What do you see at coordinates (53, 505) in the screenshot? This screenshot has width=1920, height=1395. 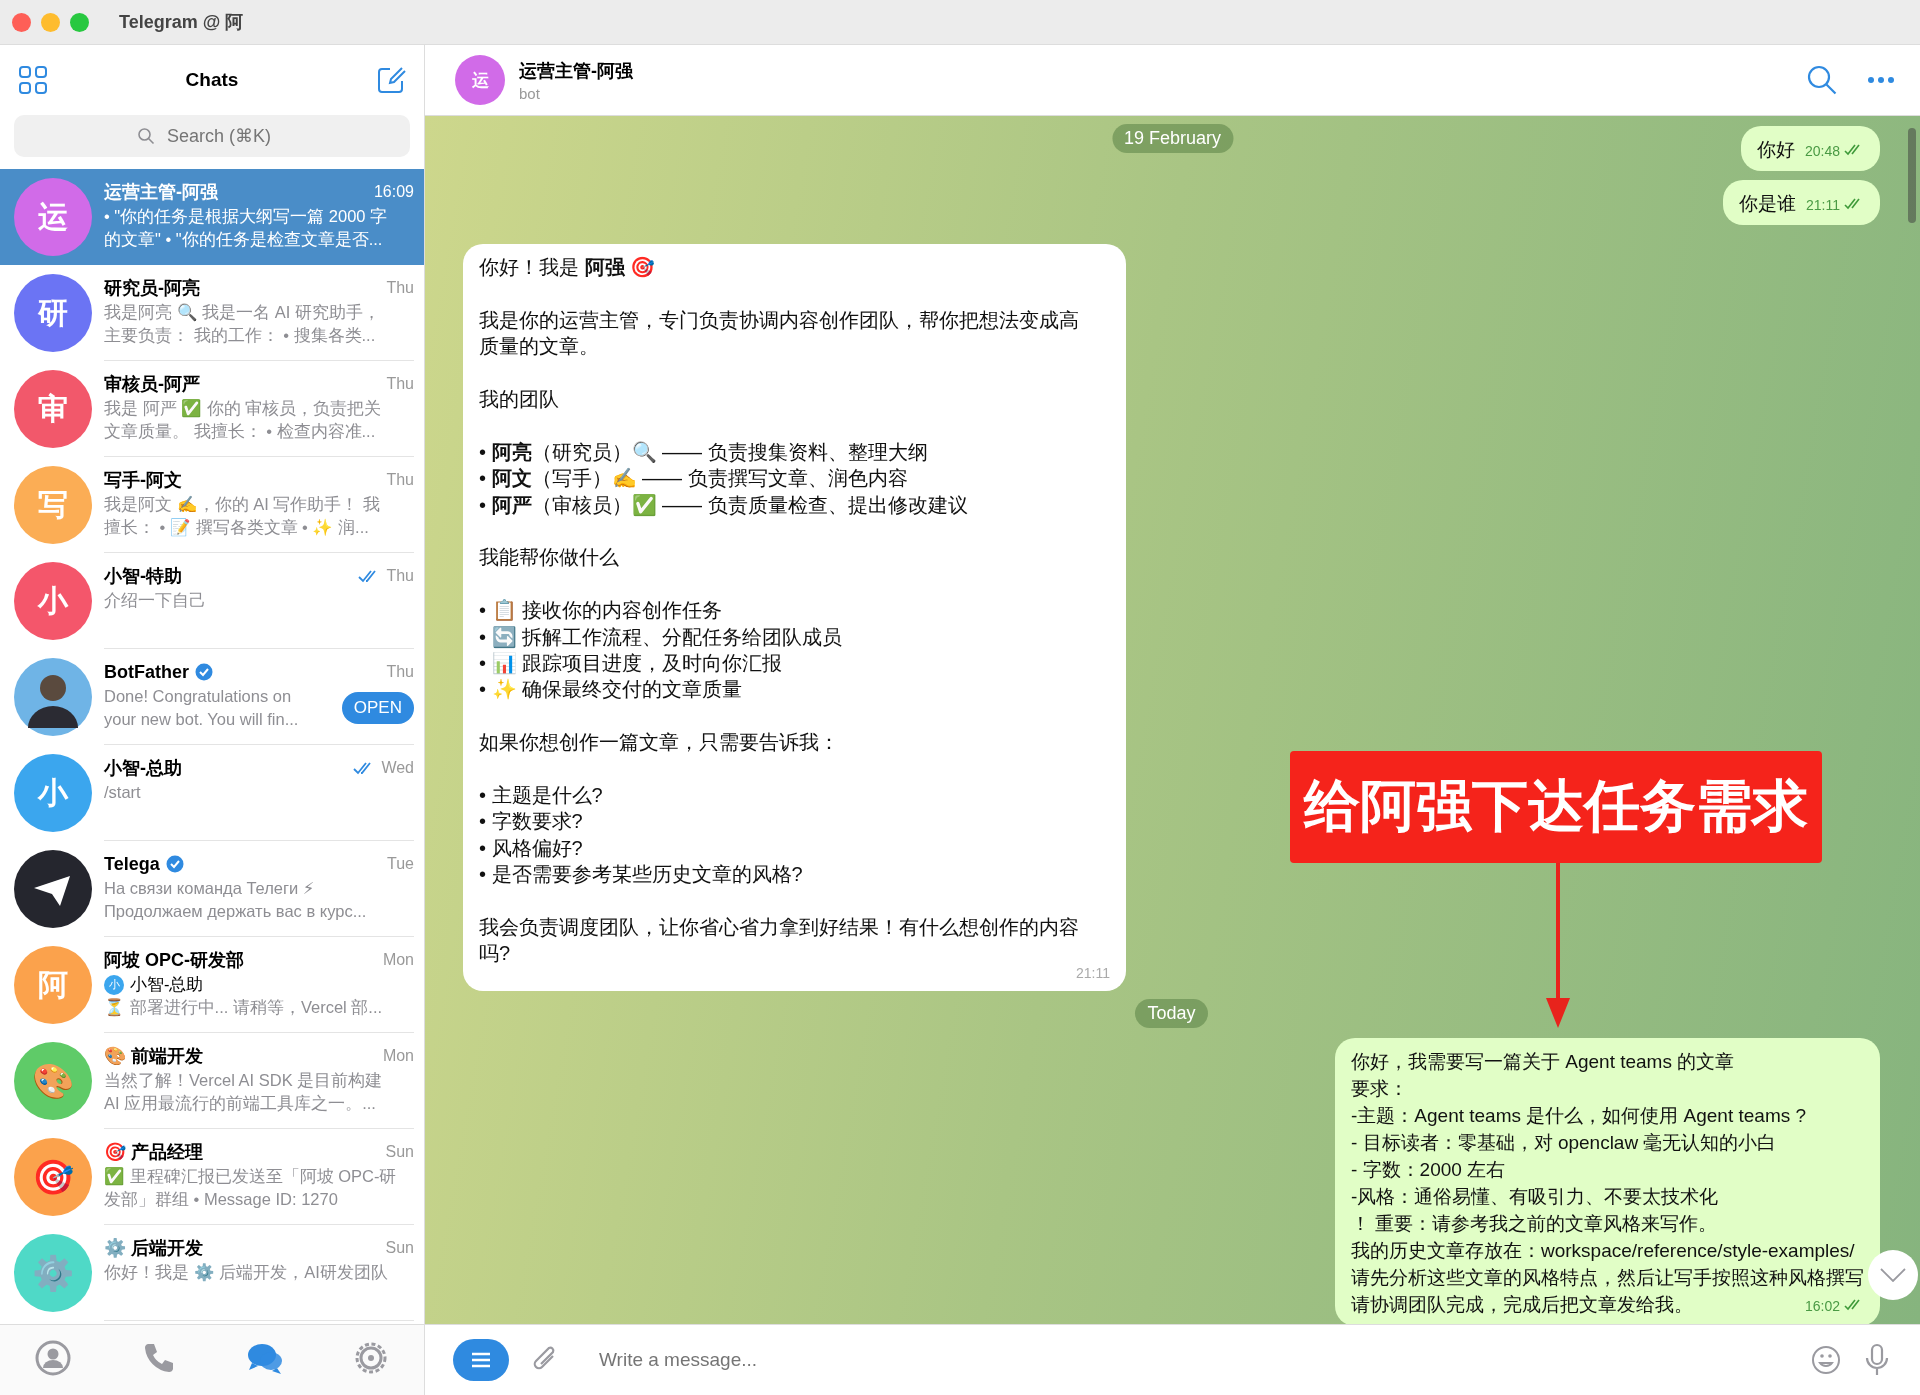 I see `chat-avatar: 写` at bounding box center [53, 505].